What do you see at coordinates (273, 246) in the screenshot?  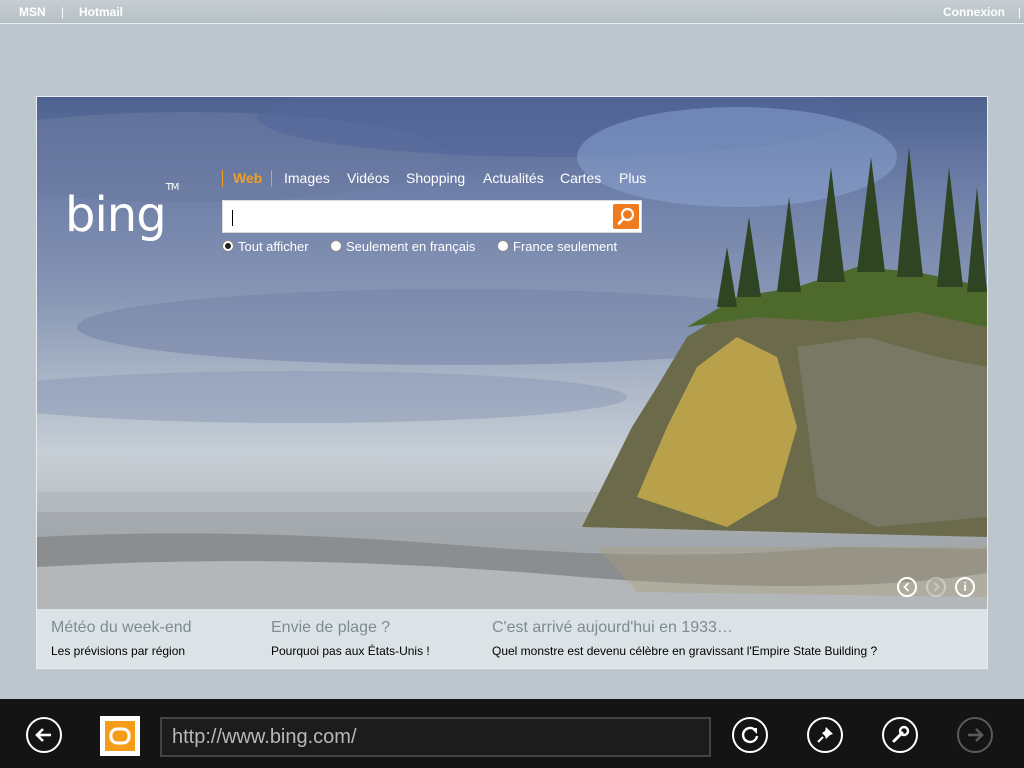 I see `radio-label: Tout afficher` at bounding box center [273, 246].